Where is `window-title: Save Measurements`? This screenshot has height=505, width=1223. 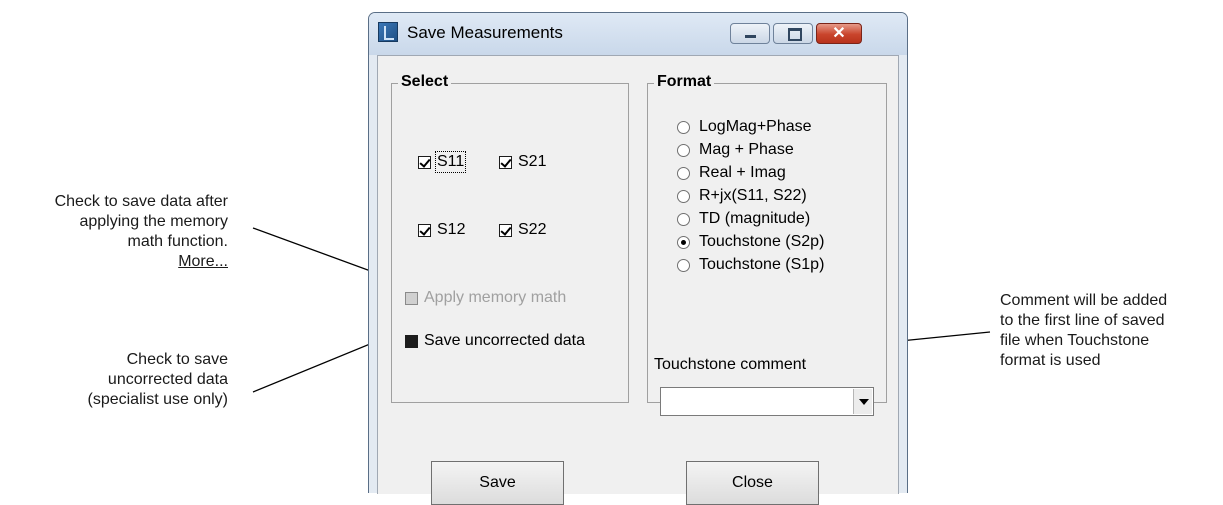 window-title: Save Measurements is located at coordinates (485, 32).